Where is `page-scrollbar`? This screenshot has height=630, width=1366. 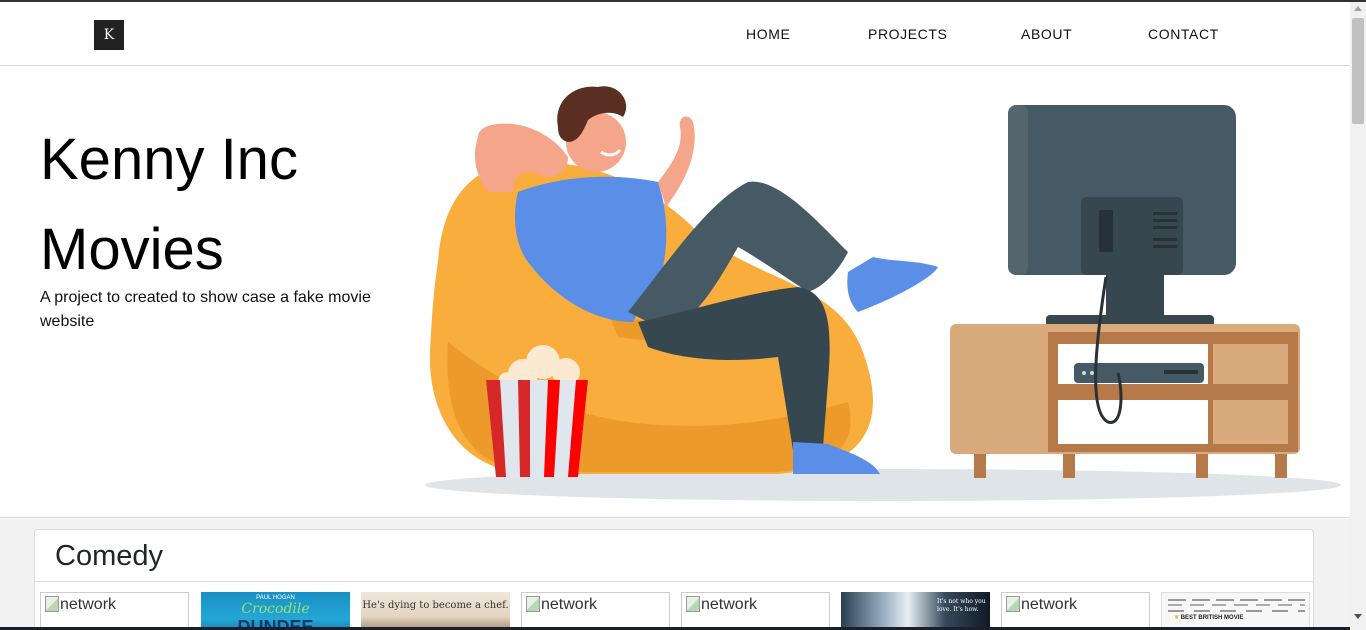
page-scrollbar is located at coordinates (1358, 316).